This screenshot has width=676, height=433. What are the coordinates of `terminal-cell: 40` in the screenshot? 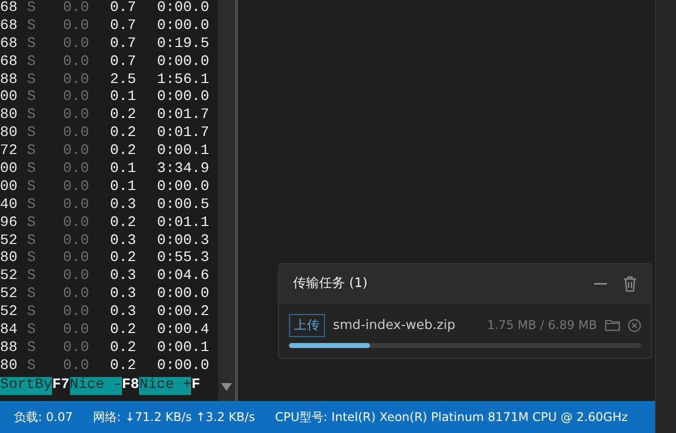 It's located at (9, 204).